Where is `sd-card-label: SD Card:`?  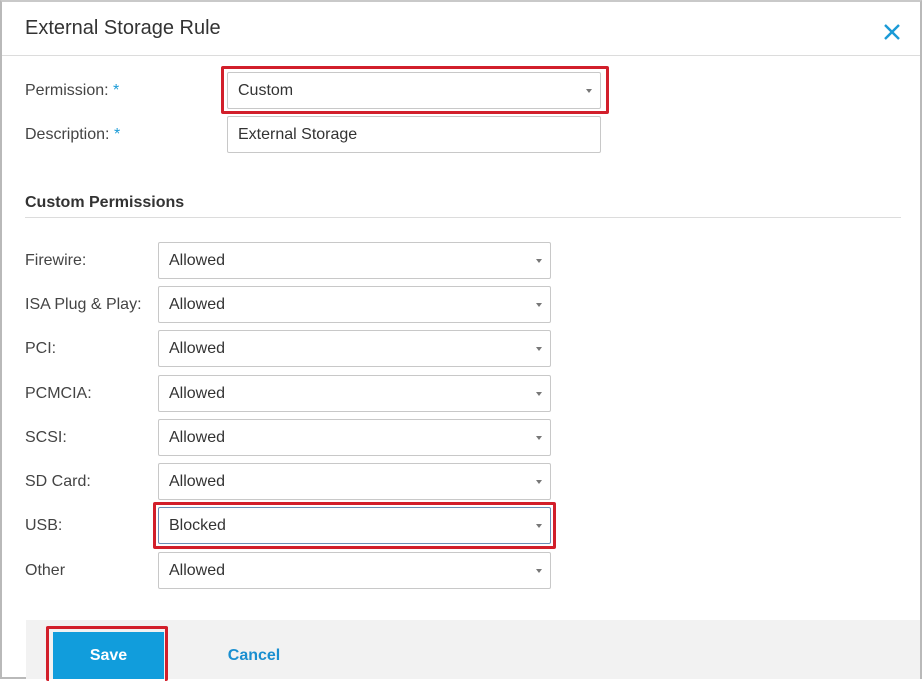
sd-card-label: SD Card: is located at coordinates (58, 481).